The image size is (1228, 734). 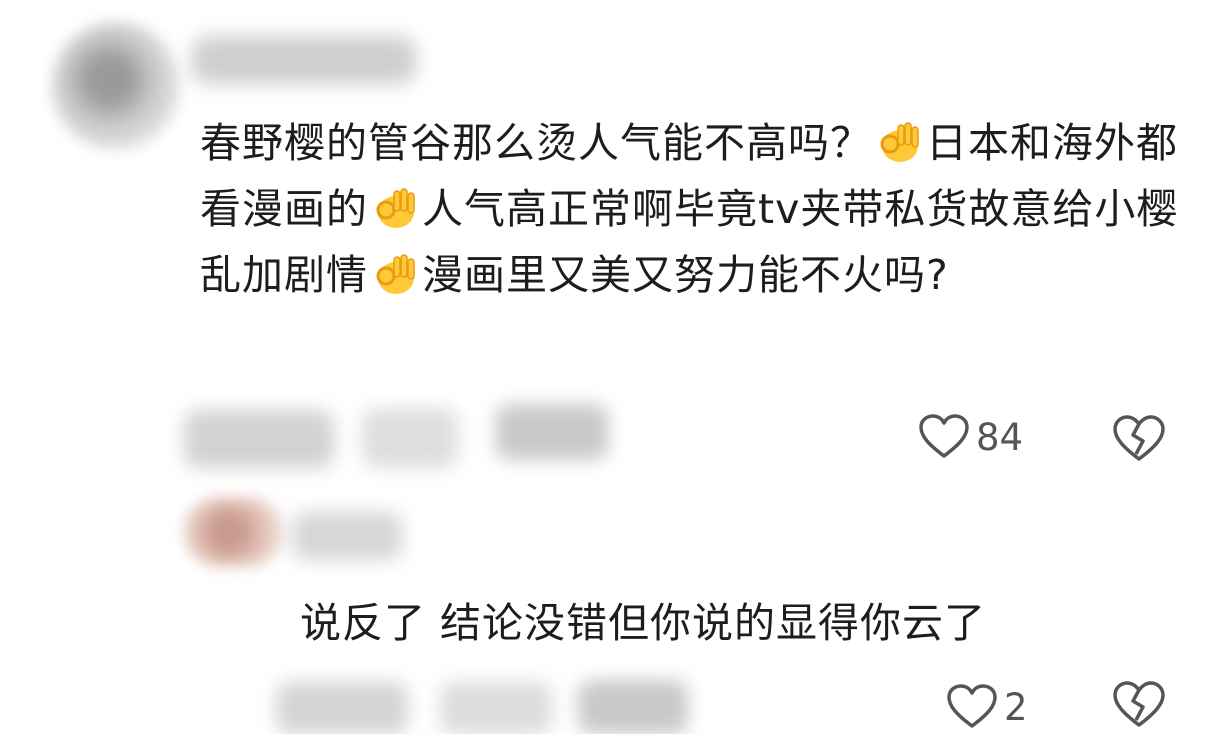 I want to click on like-count: 84, so click(x=1000, y=437).